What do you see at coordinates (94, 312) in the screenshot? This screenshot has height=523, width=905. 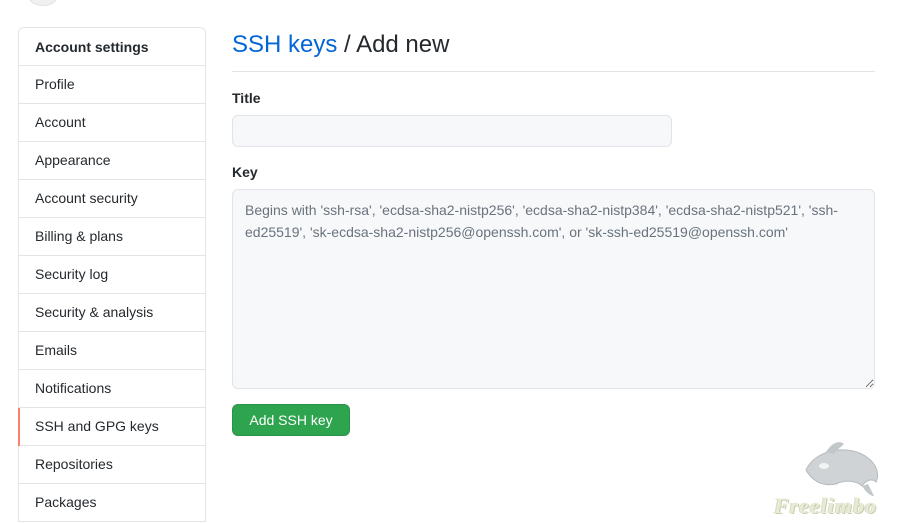 I see `sidebar-item-label: Security & analysis` at bounding box center [94, 312].